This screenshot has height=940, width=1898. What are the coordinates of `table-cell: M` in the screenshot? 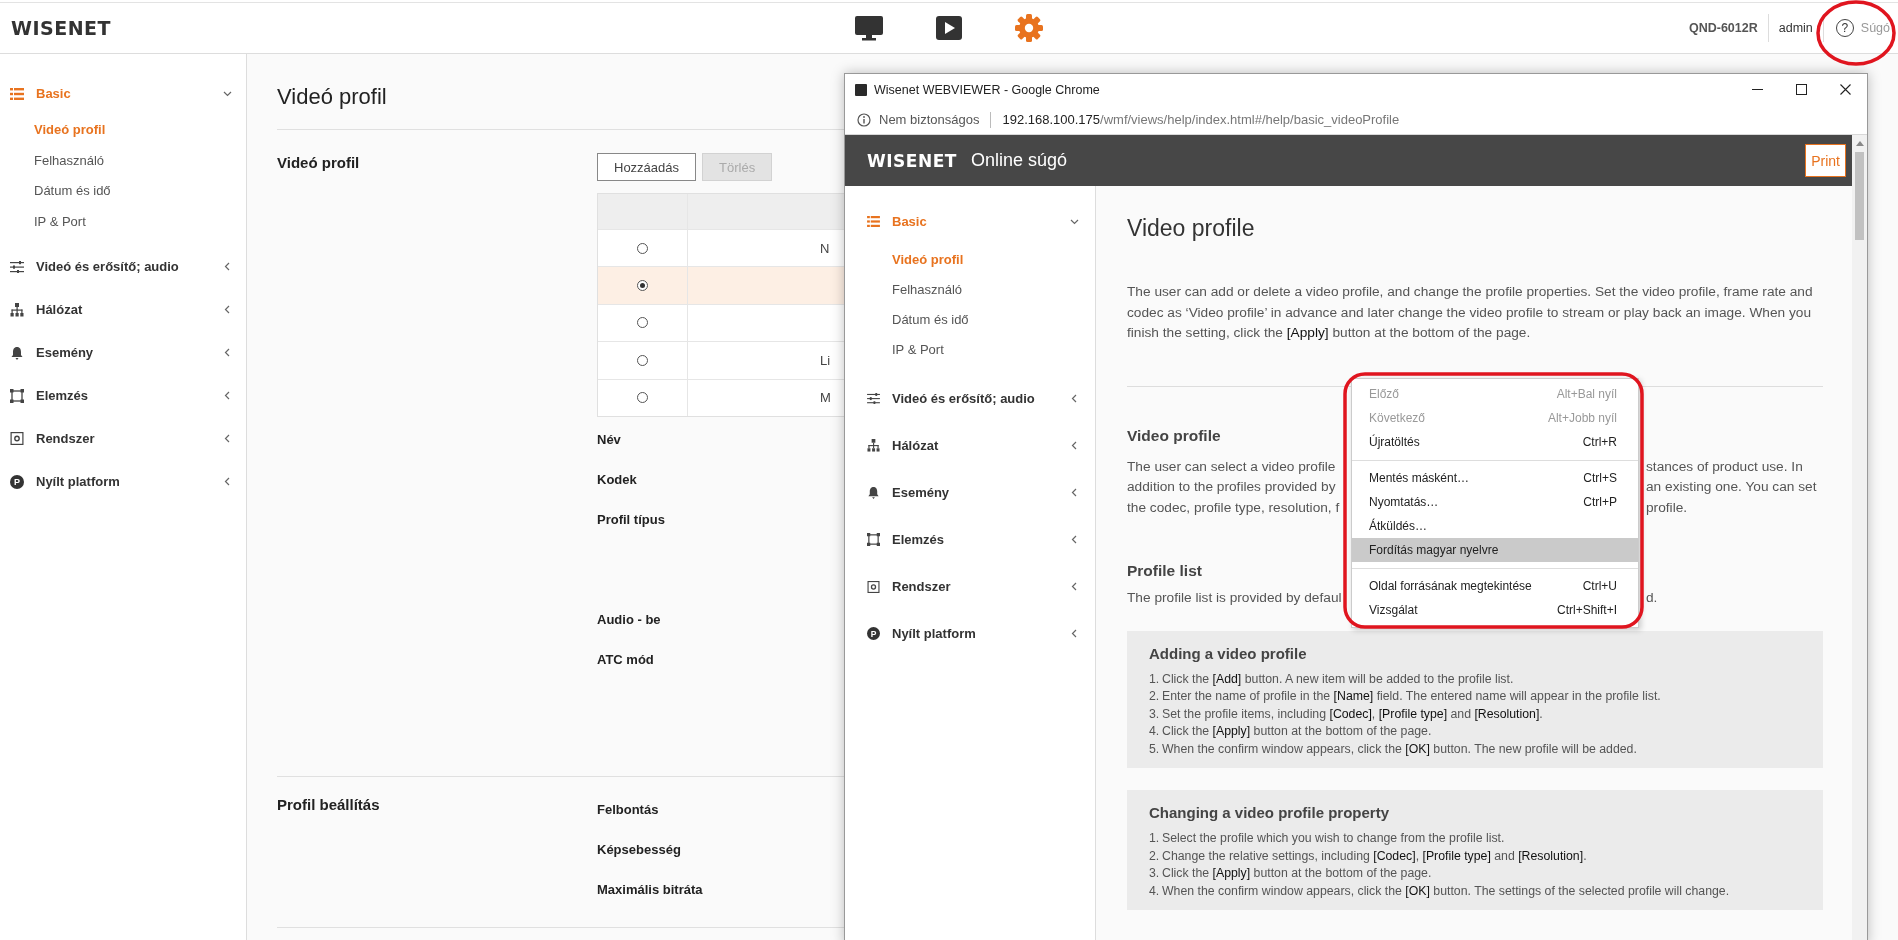 It's located at (825, 398).